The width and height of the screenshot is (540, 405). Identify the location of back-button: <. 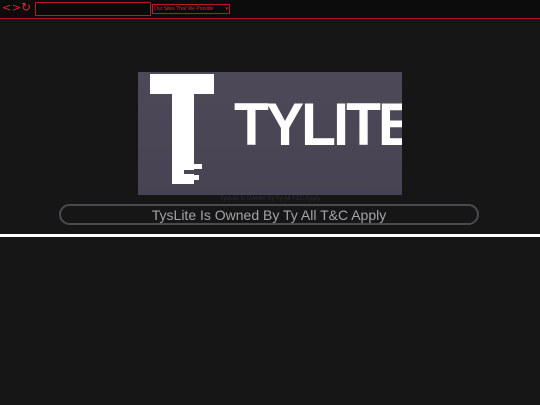
(6, 8).